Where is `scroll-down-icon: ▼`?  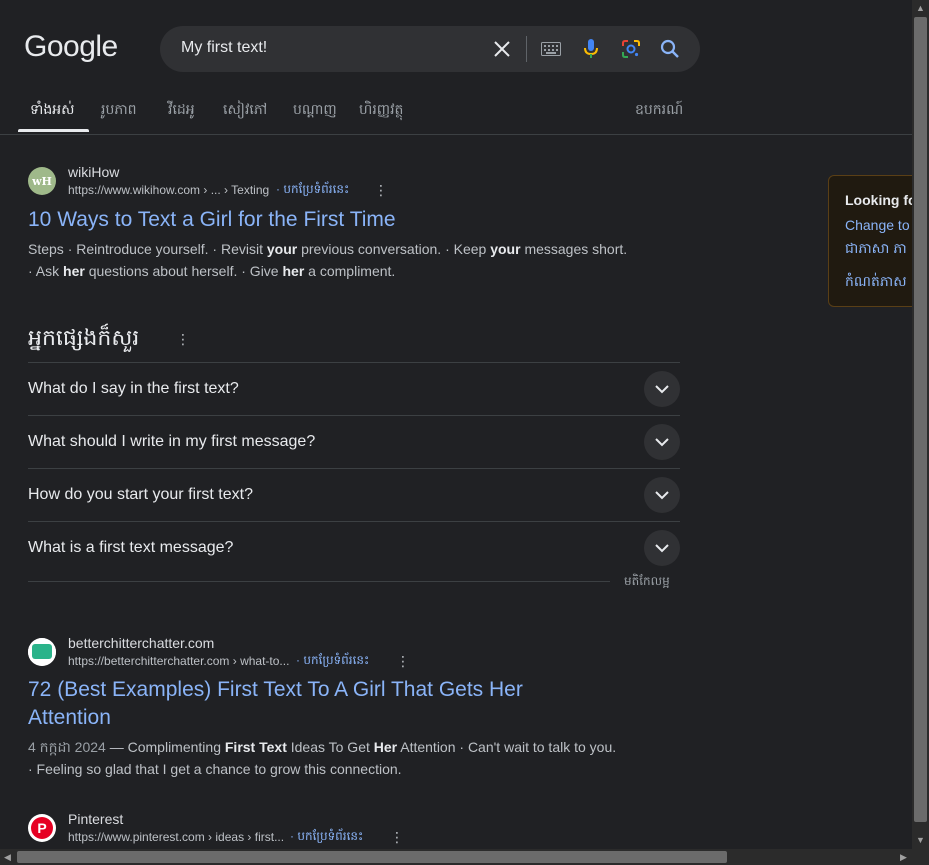 scroll-down-icon: ▼ is located at coordinates (920, 840).